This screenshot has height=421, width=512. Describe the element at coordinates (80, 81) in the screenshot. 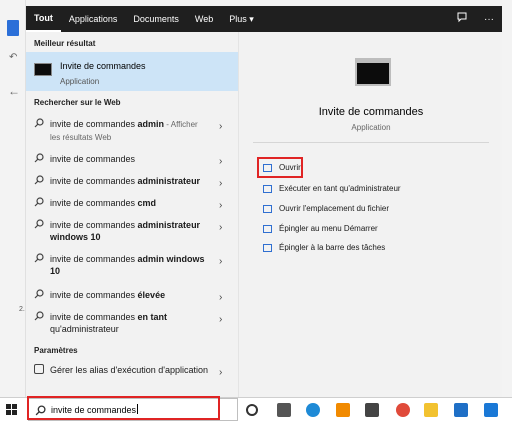

I see `best-match-subtitle: Application` at that location.